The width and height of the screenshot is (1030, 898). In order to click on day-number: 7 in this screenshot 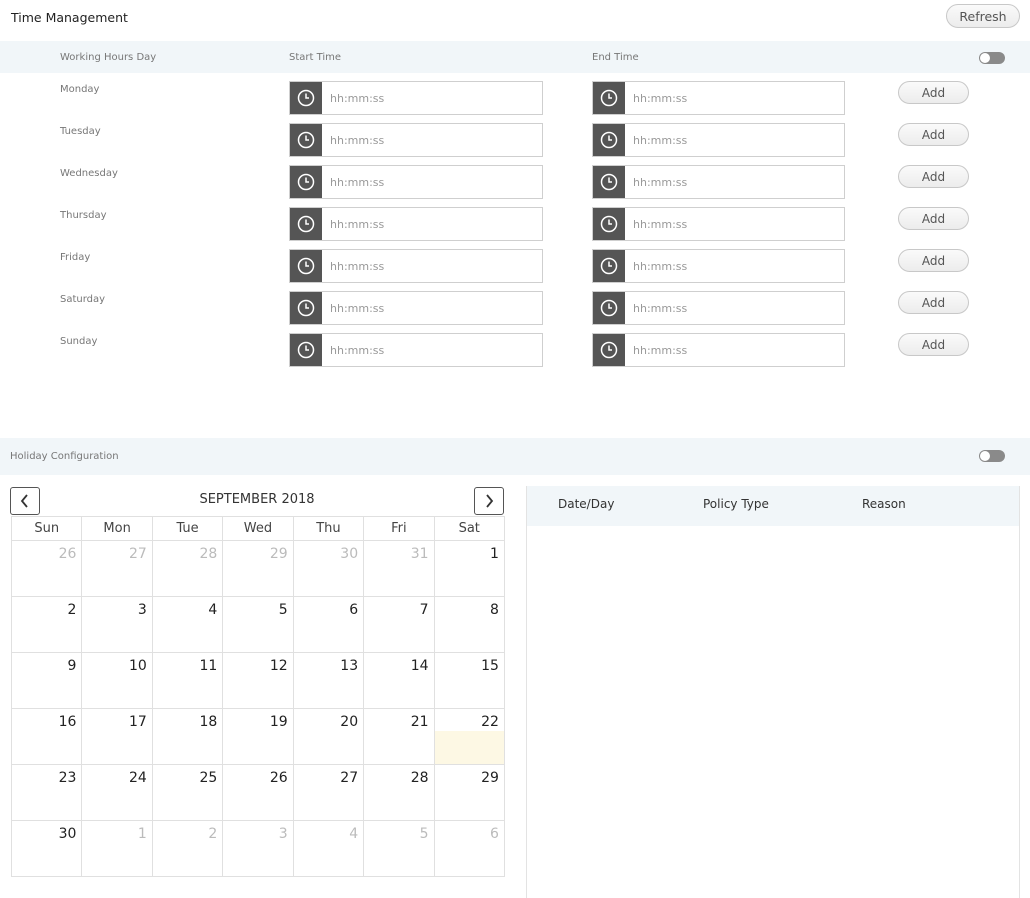, I will do `click(424, 610)`.